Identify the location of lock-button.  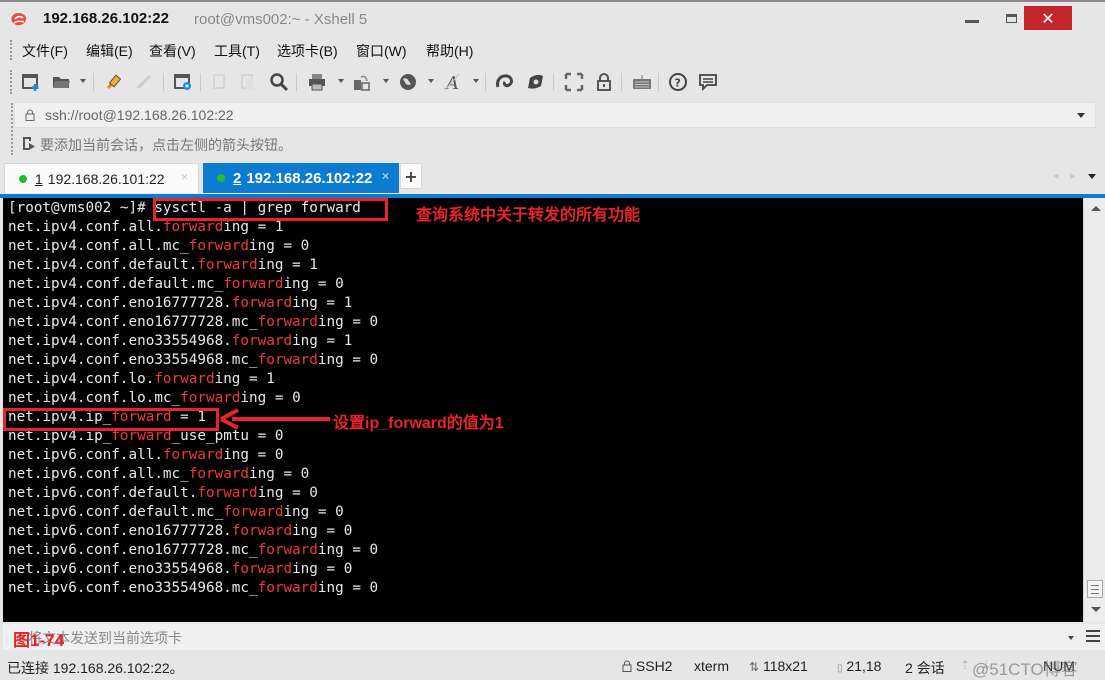
(604, 82).